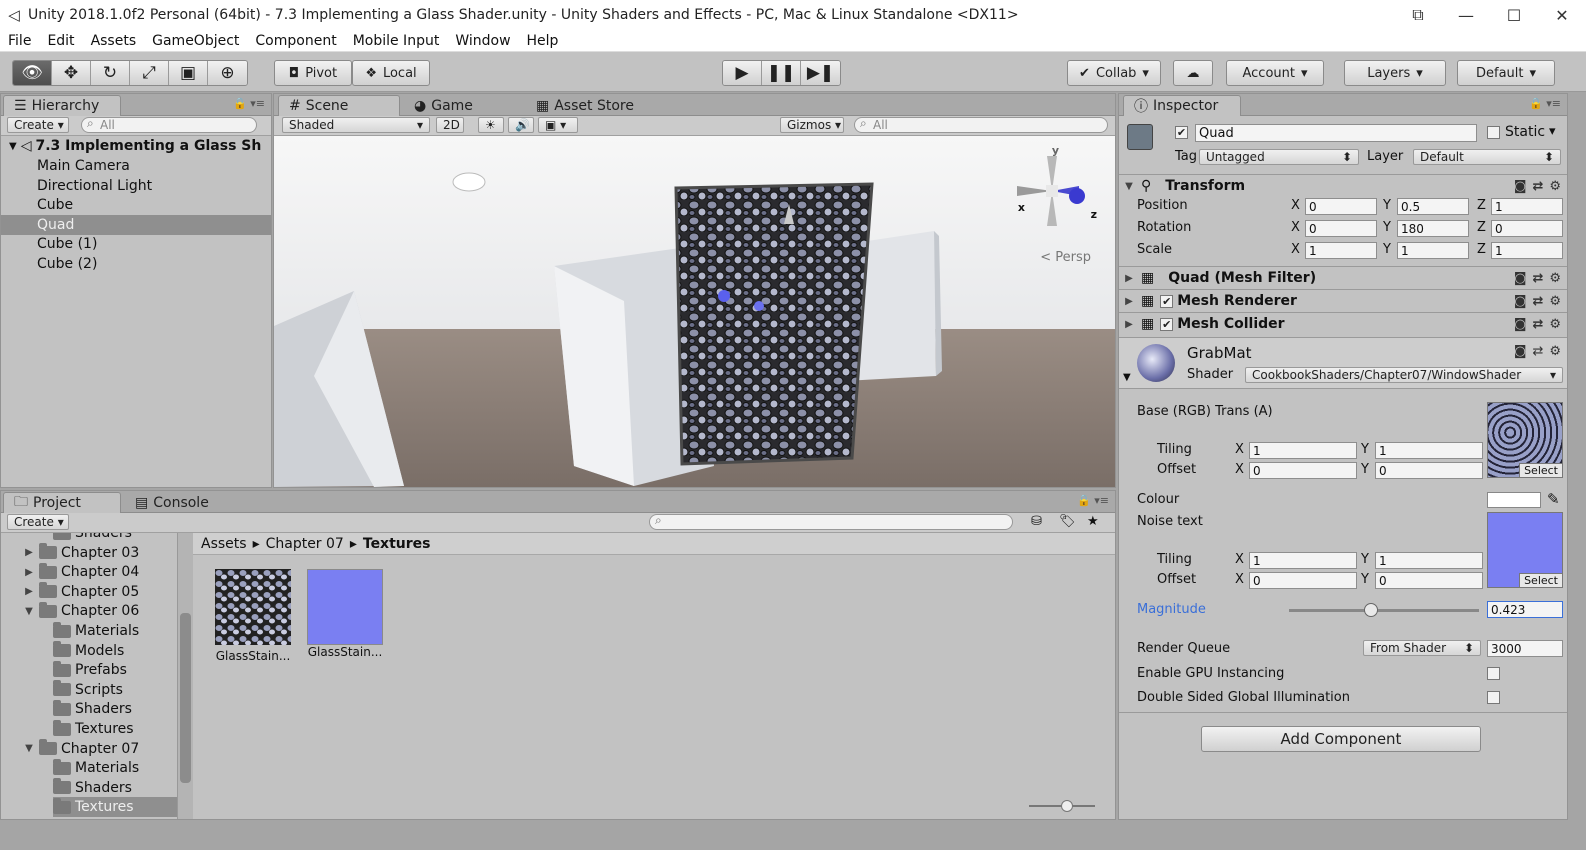 This screenshot has height=850, width=1586. I want to click on tab-game: ◕ Game, so click(464, 105).